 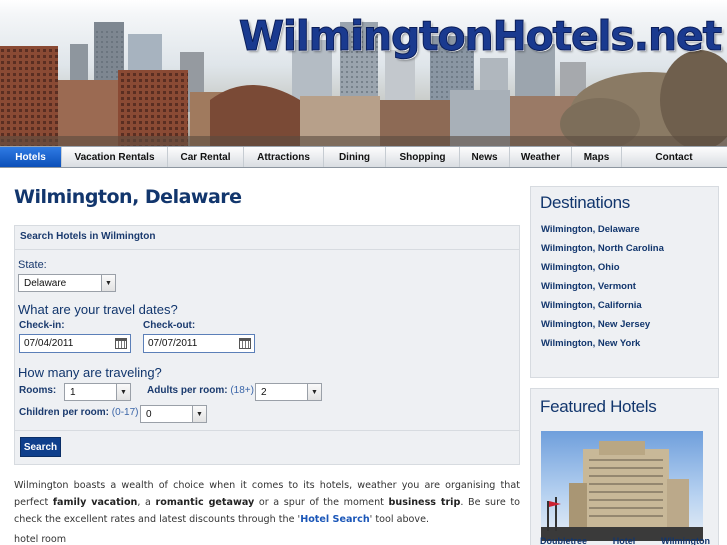 What do you see at coordinates (284, 157) in the screenshot?
I see `nav-attractions: Attractions` at bounding box center [284, 157].